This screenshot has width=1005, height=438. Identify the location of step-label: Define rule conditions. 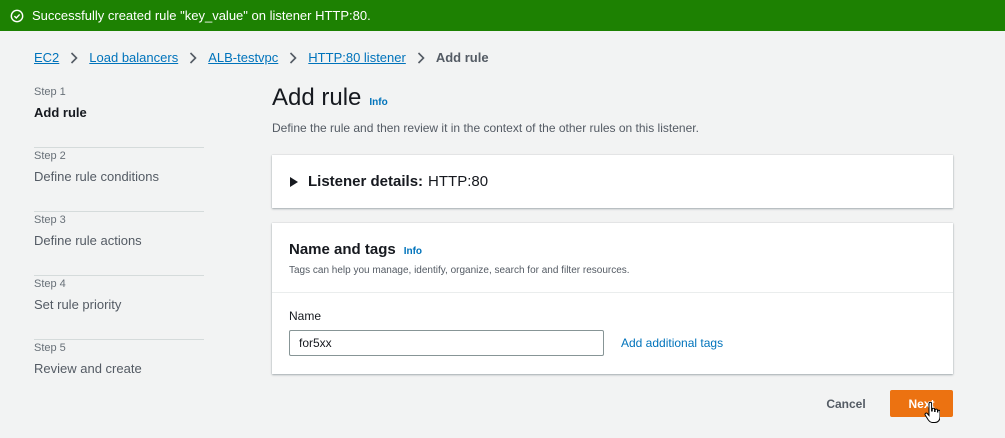
(97, 176).